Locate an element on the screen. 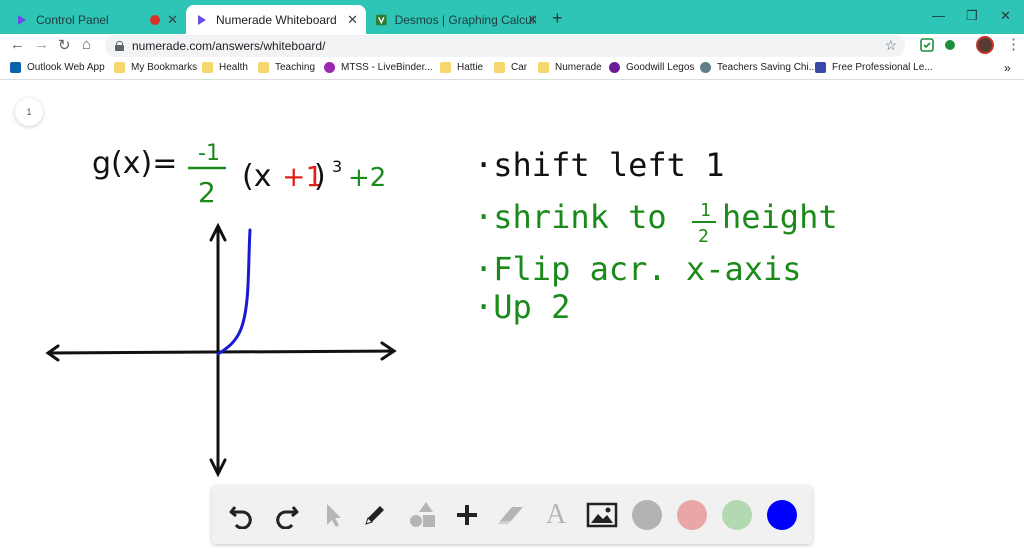 The height and width of the screenshot is (552, 1024). equation-open-paren: (x is located at coordinates (256, 176).